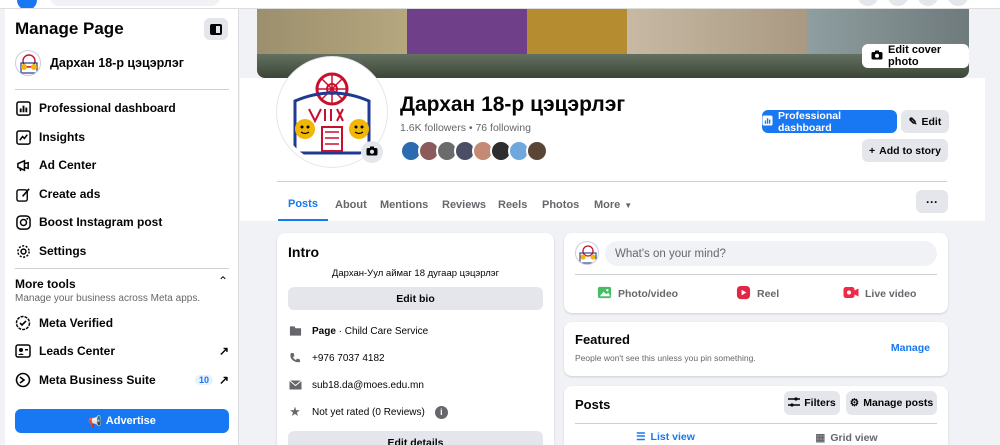  What do you see at coordinates (512, 205) in the screenshot?
I see `tab-reels: Reels` at bounding box center [512, 205].